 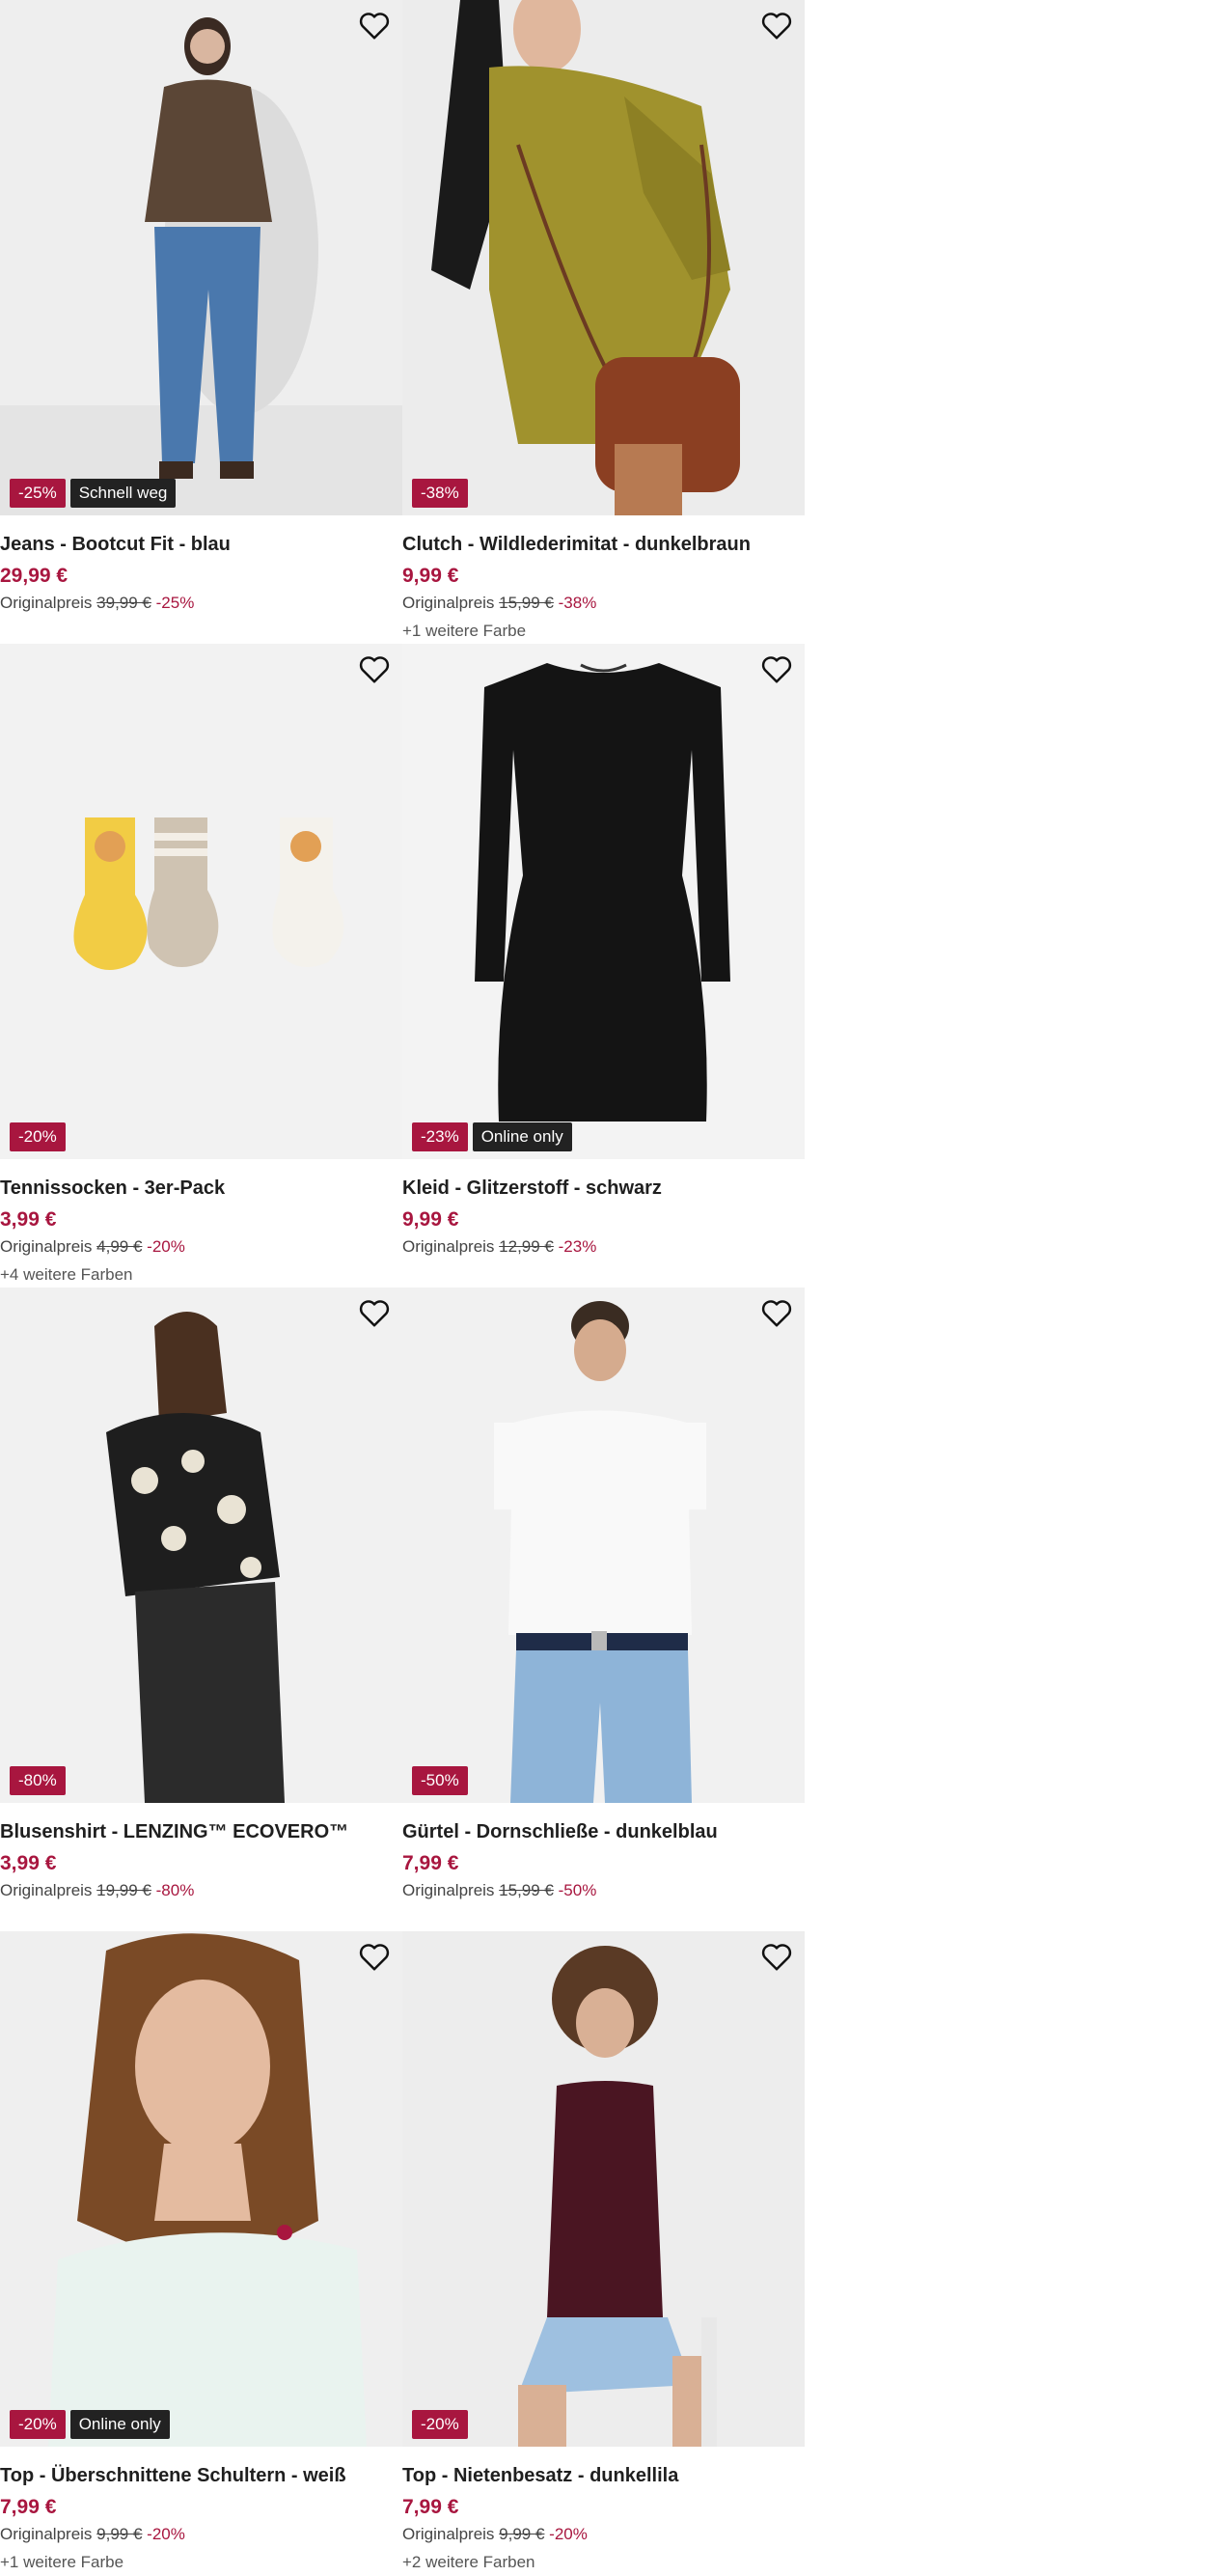 What do you see at coordinates (201, 257) in the screenshot?
I see `product-image: -25% Schnell weg` at bounding box center [201, 257].